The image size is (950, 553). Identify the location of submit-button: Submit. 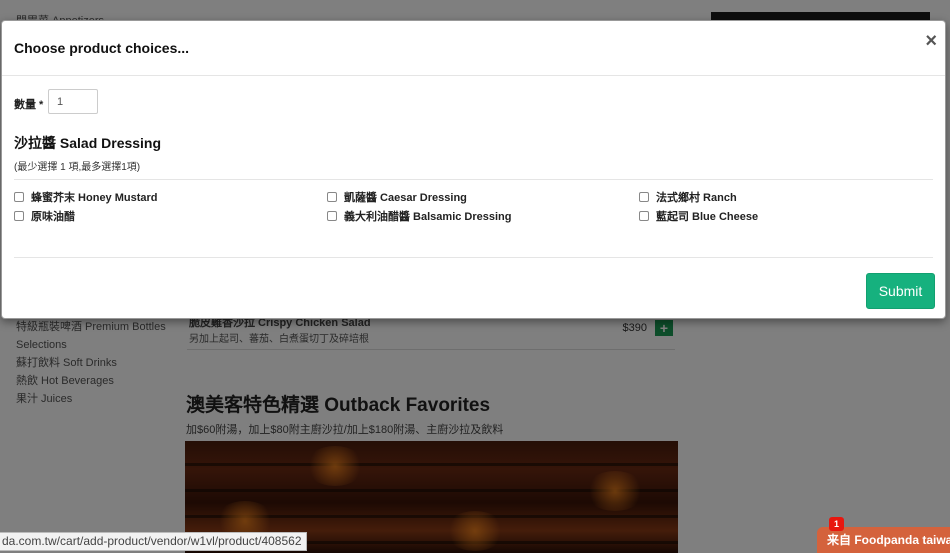
(900, 291).